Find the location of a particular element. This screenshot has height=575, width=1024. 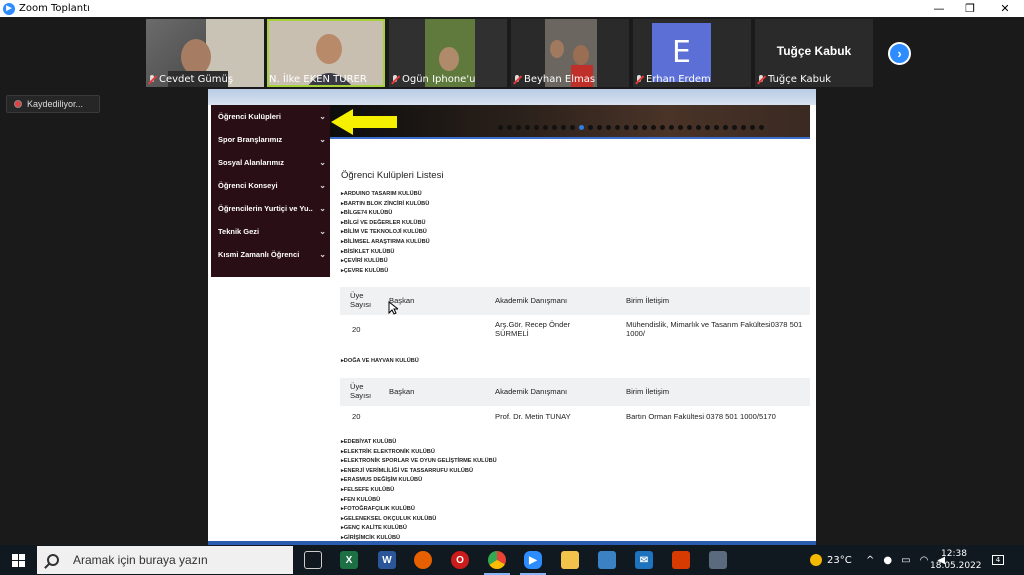

excel-icon: X is located at coordinates (349, 560).